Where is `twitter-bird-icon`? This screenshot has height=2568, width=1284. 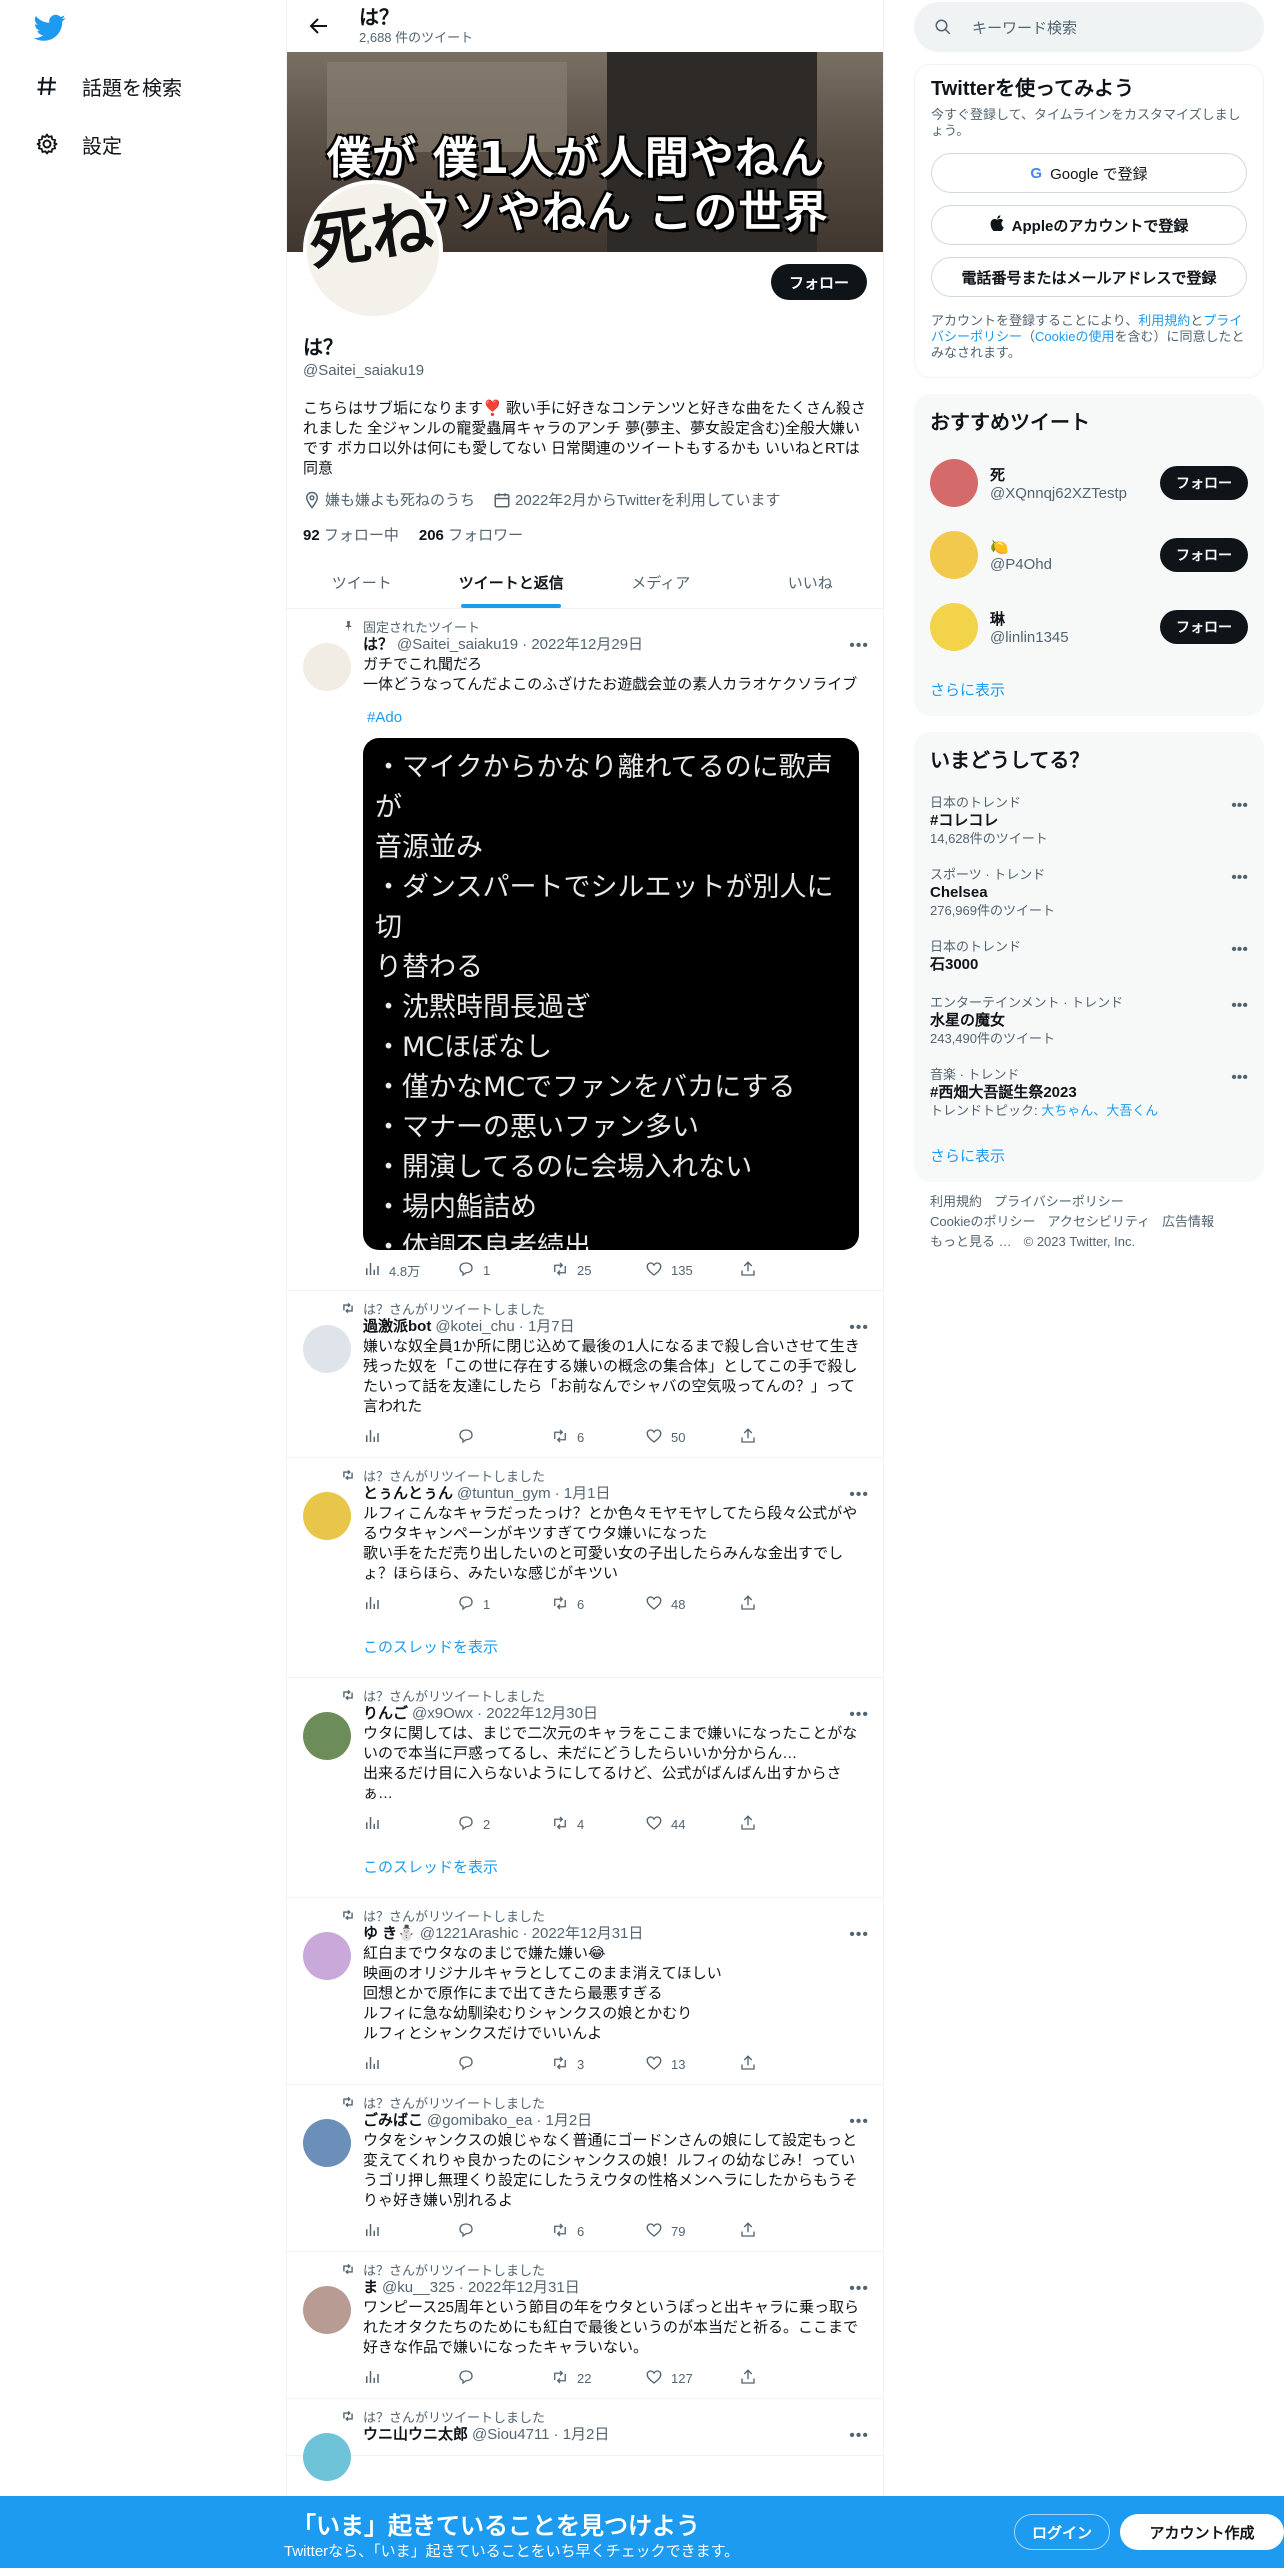 twitter-bird-icon is located at coordinates (49, 28).